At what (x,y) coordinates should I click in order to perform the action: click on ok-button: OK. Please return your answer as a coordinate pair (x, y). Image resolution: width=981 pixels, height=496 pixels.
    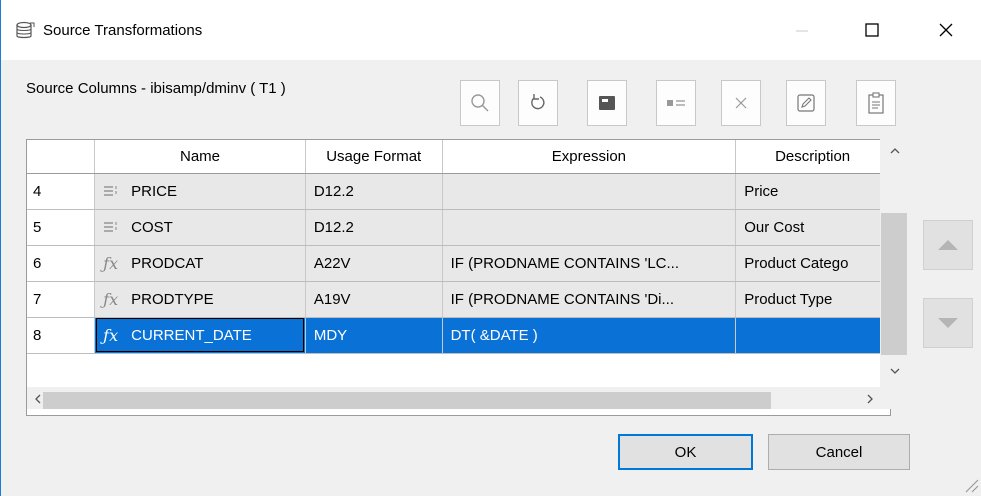
    Looking at the image, I should click on (685, 452).